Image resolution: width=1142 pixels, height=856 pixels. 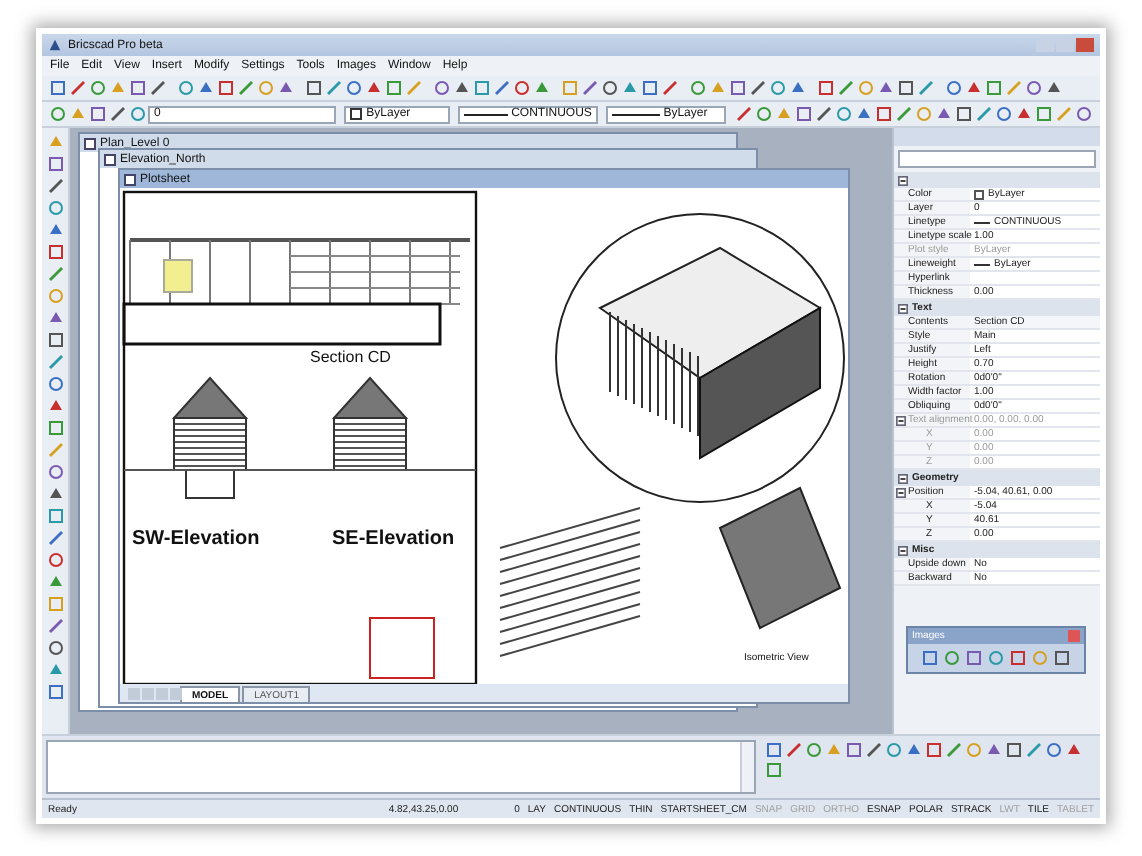 I want to click on command-line-field, so click(x=401, y=767).